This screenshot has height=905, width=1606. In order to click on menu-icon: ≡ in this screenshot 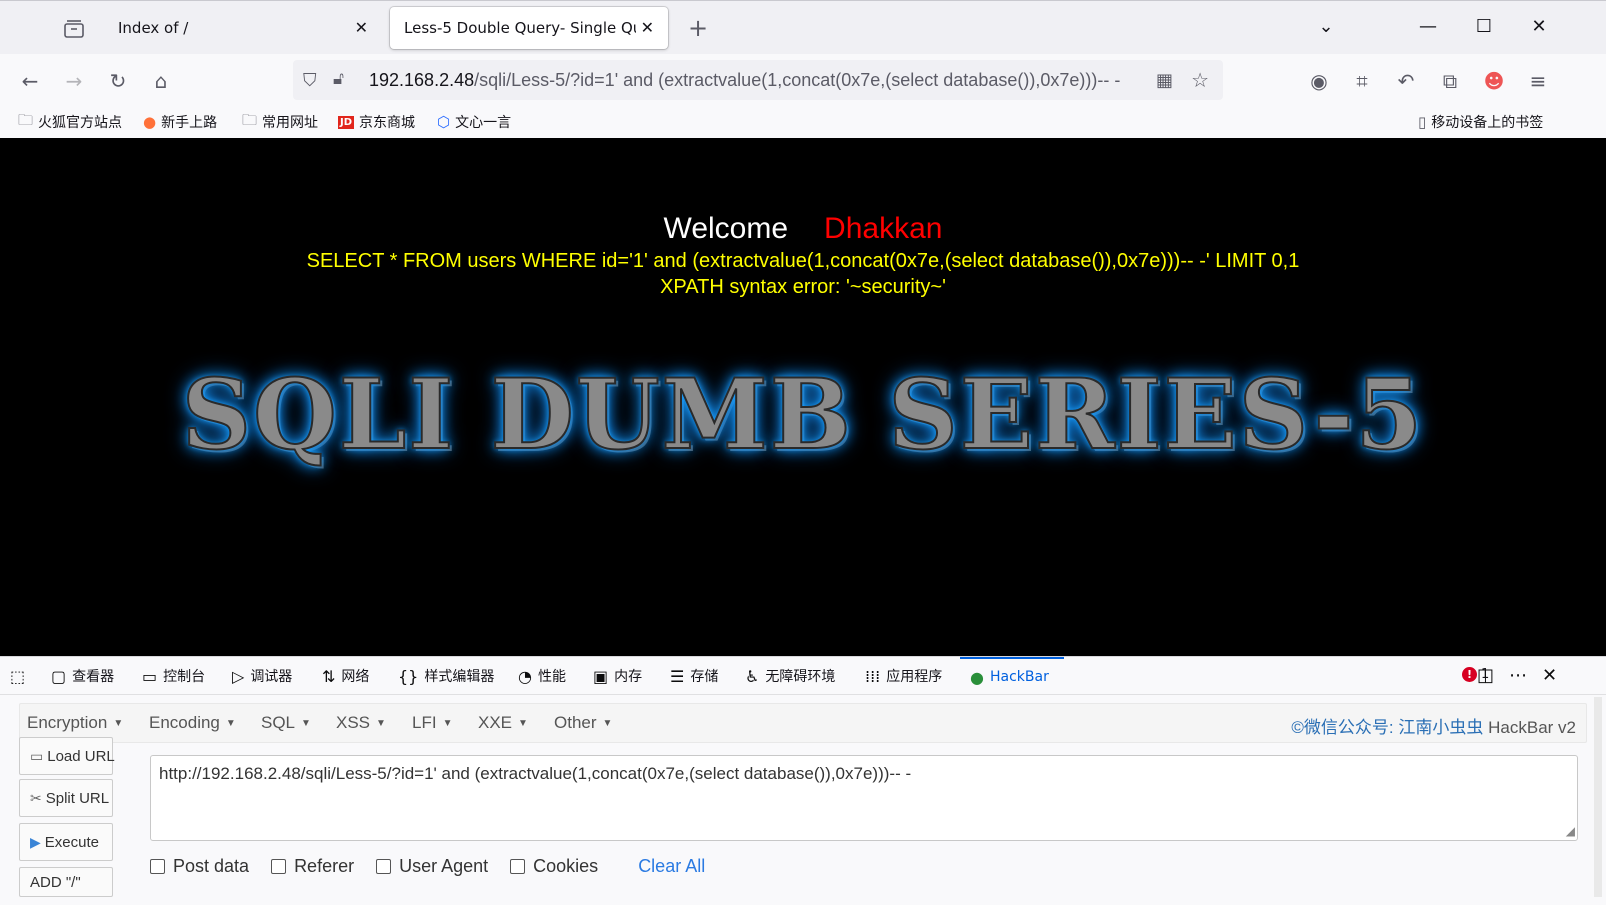, I will do `click(1538, 81)`.